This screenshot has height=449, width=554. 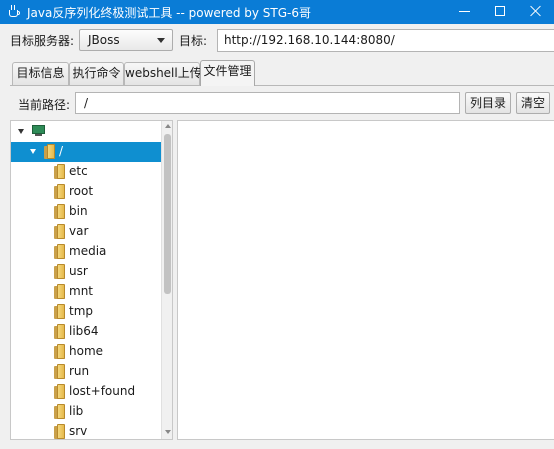 I want to click on server-select-value: JBoss, so click(x=104, y=40).